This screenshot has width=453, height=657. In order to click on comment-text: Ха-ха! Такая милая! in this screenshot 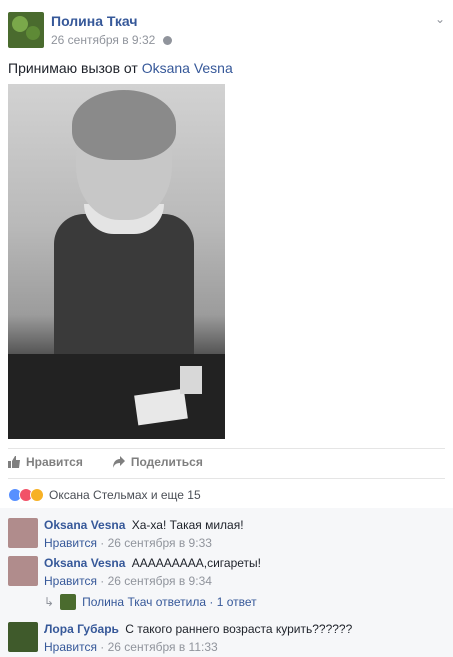, I will do `click(187, 525)`.